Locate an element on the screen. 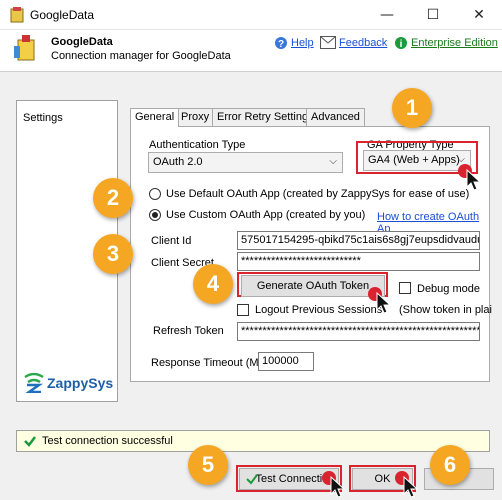 This screenshot has height=500, width=502. window-title: GoogleData is located at coordinates (62, 15).